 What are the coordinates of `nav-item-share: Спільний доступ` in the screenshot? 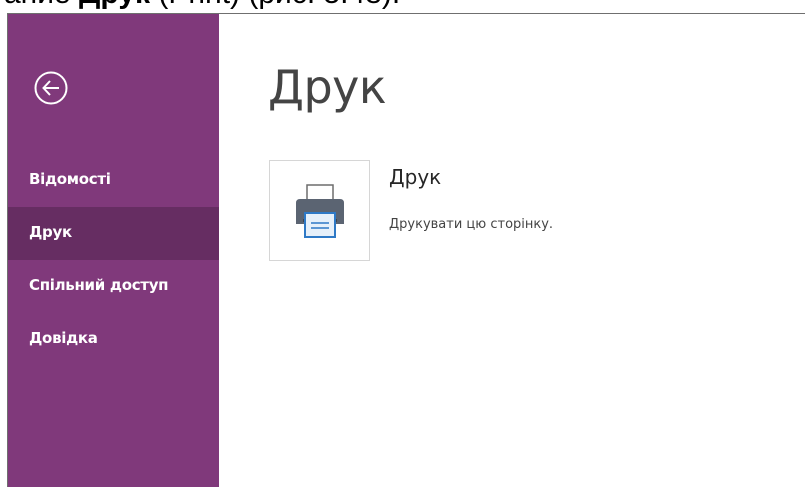 It's located at (113, 286).